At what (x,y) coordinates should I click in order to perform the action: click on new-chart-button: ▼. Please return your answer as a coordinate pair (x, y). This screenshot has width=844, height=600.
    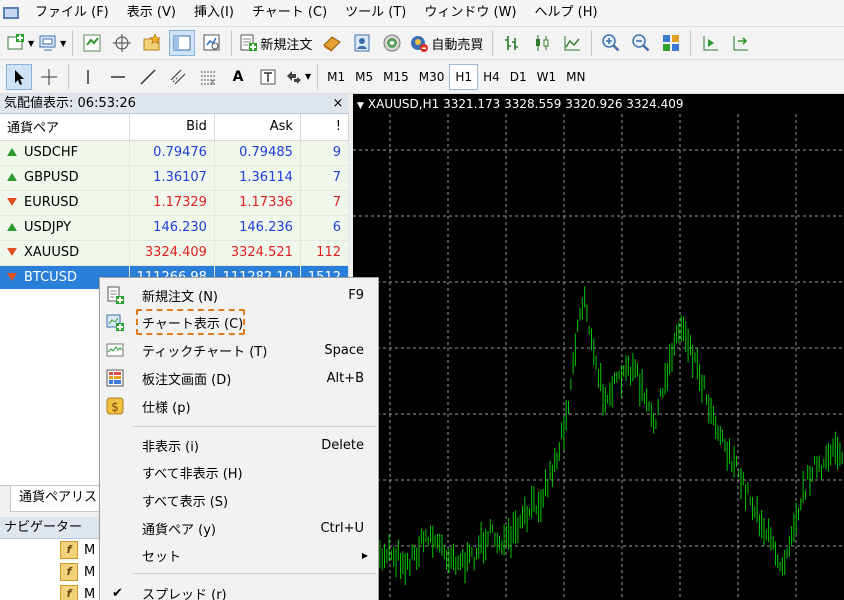
    Looking at the image, I should click on (20, 43).